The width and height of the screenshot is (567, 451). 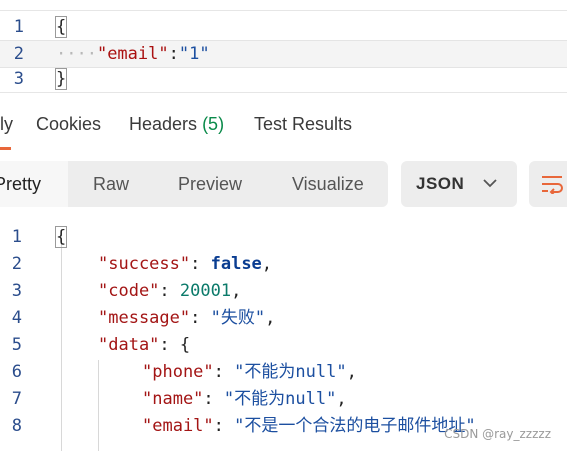 What do you see at coordinates (144, 264) in the screenshot?
I see `json-key: "success"` at bounding box center [144, 264].